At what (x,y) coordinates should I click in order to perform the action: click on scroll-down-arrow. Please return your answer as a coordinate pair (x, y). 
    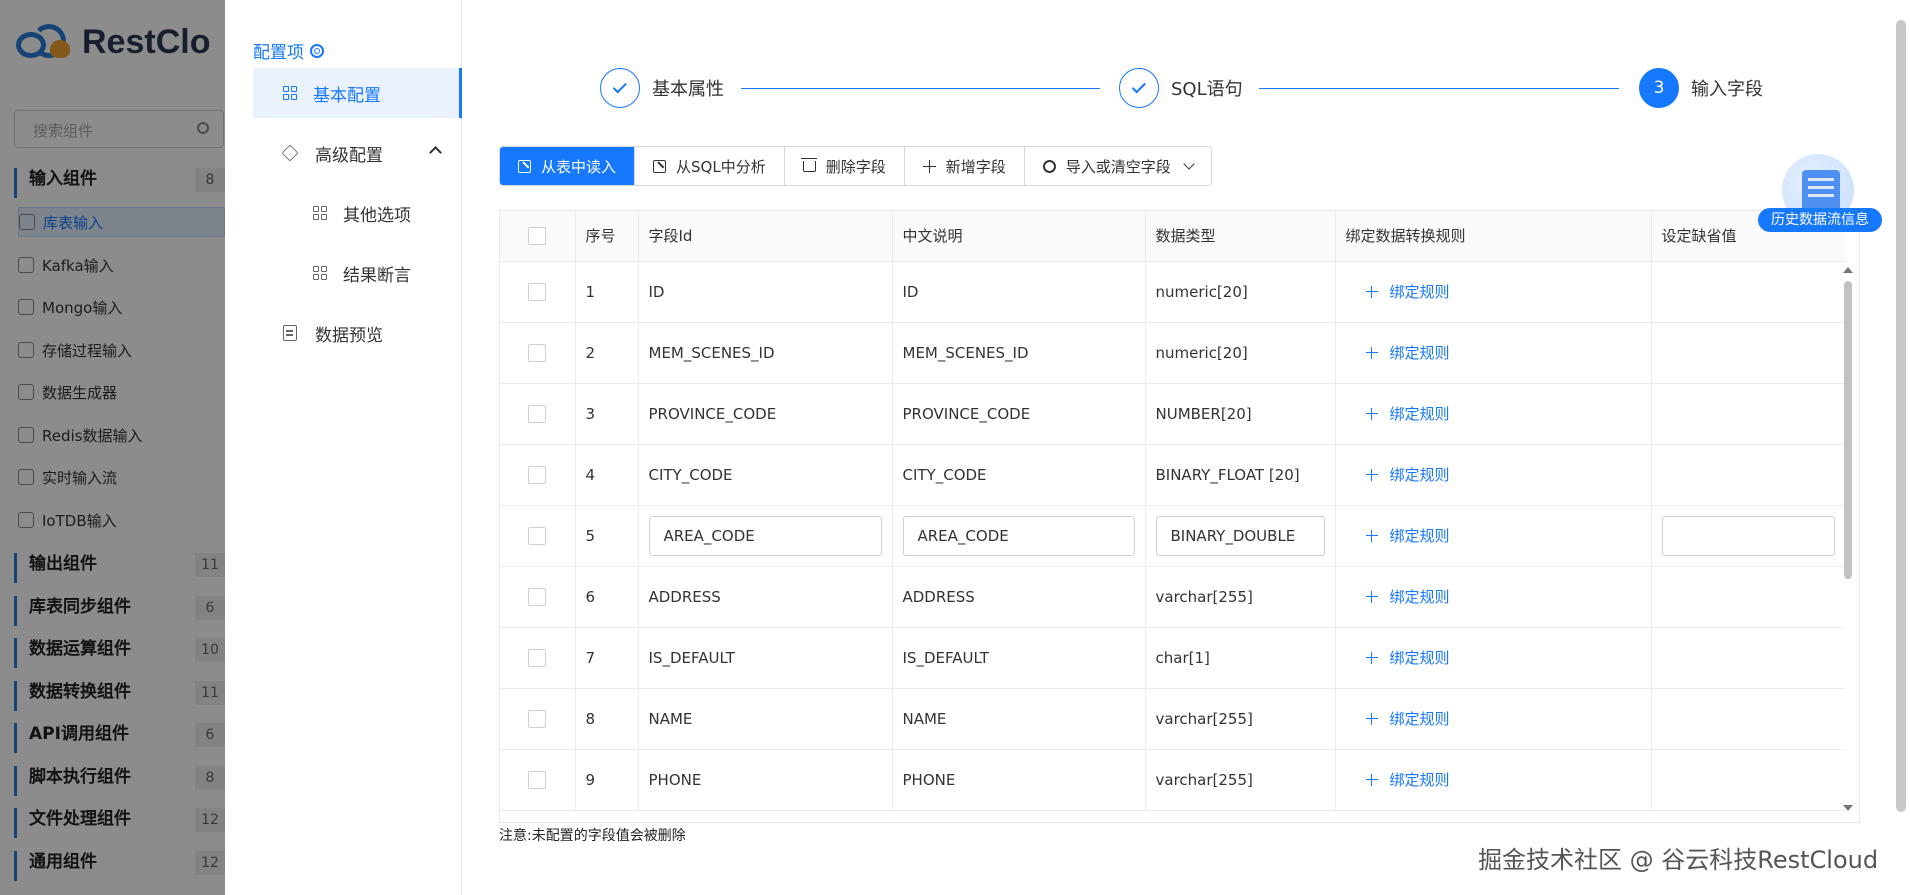
    Looking at the image, I should click on (1848, 808).